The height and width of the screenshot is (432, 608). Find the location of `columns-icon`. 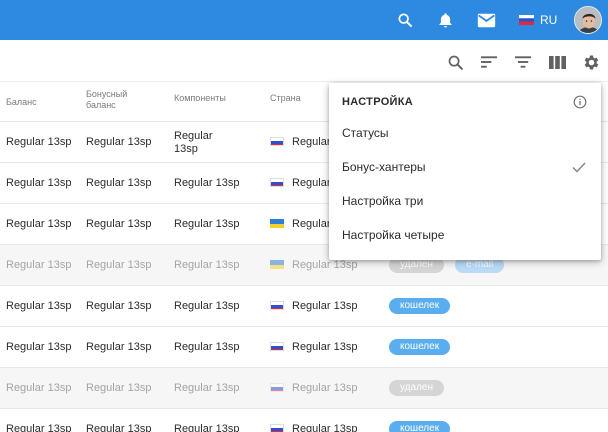

columns-icon is located at coordinates (557, 62).